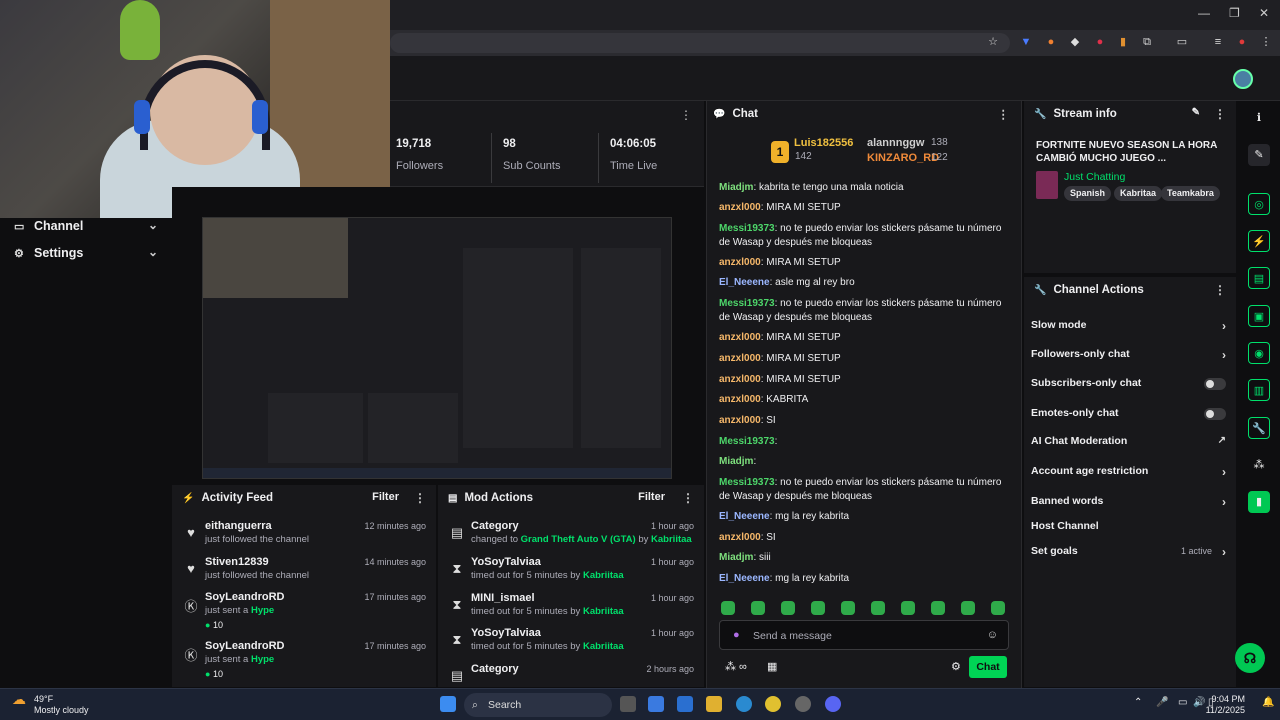 The width and height of the screenshot is (1280, 720). What do you see at coordinates (1259, 278) in the screenshot?
I see `document-icon: ▤` at bounding box center [1259, 278].